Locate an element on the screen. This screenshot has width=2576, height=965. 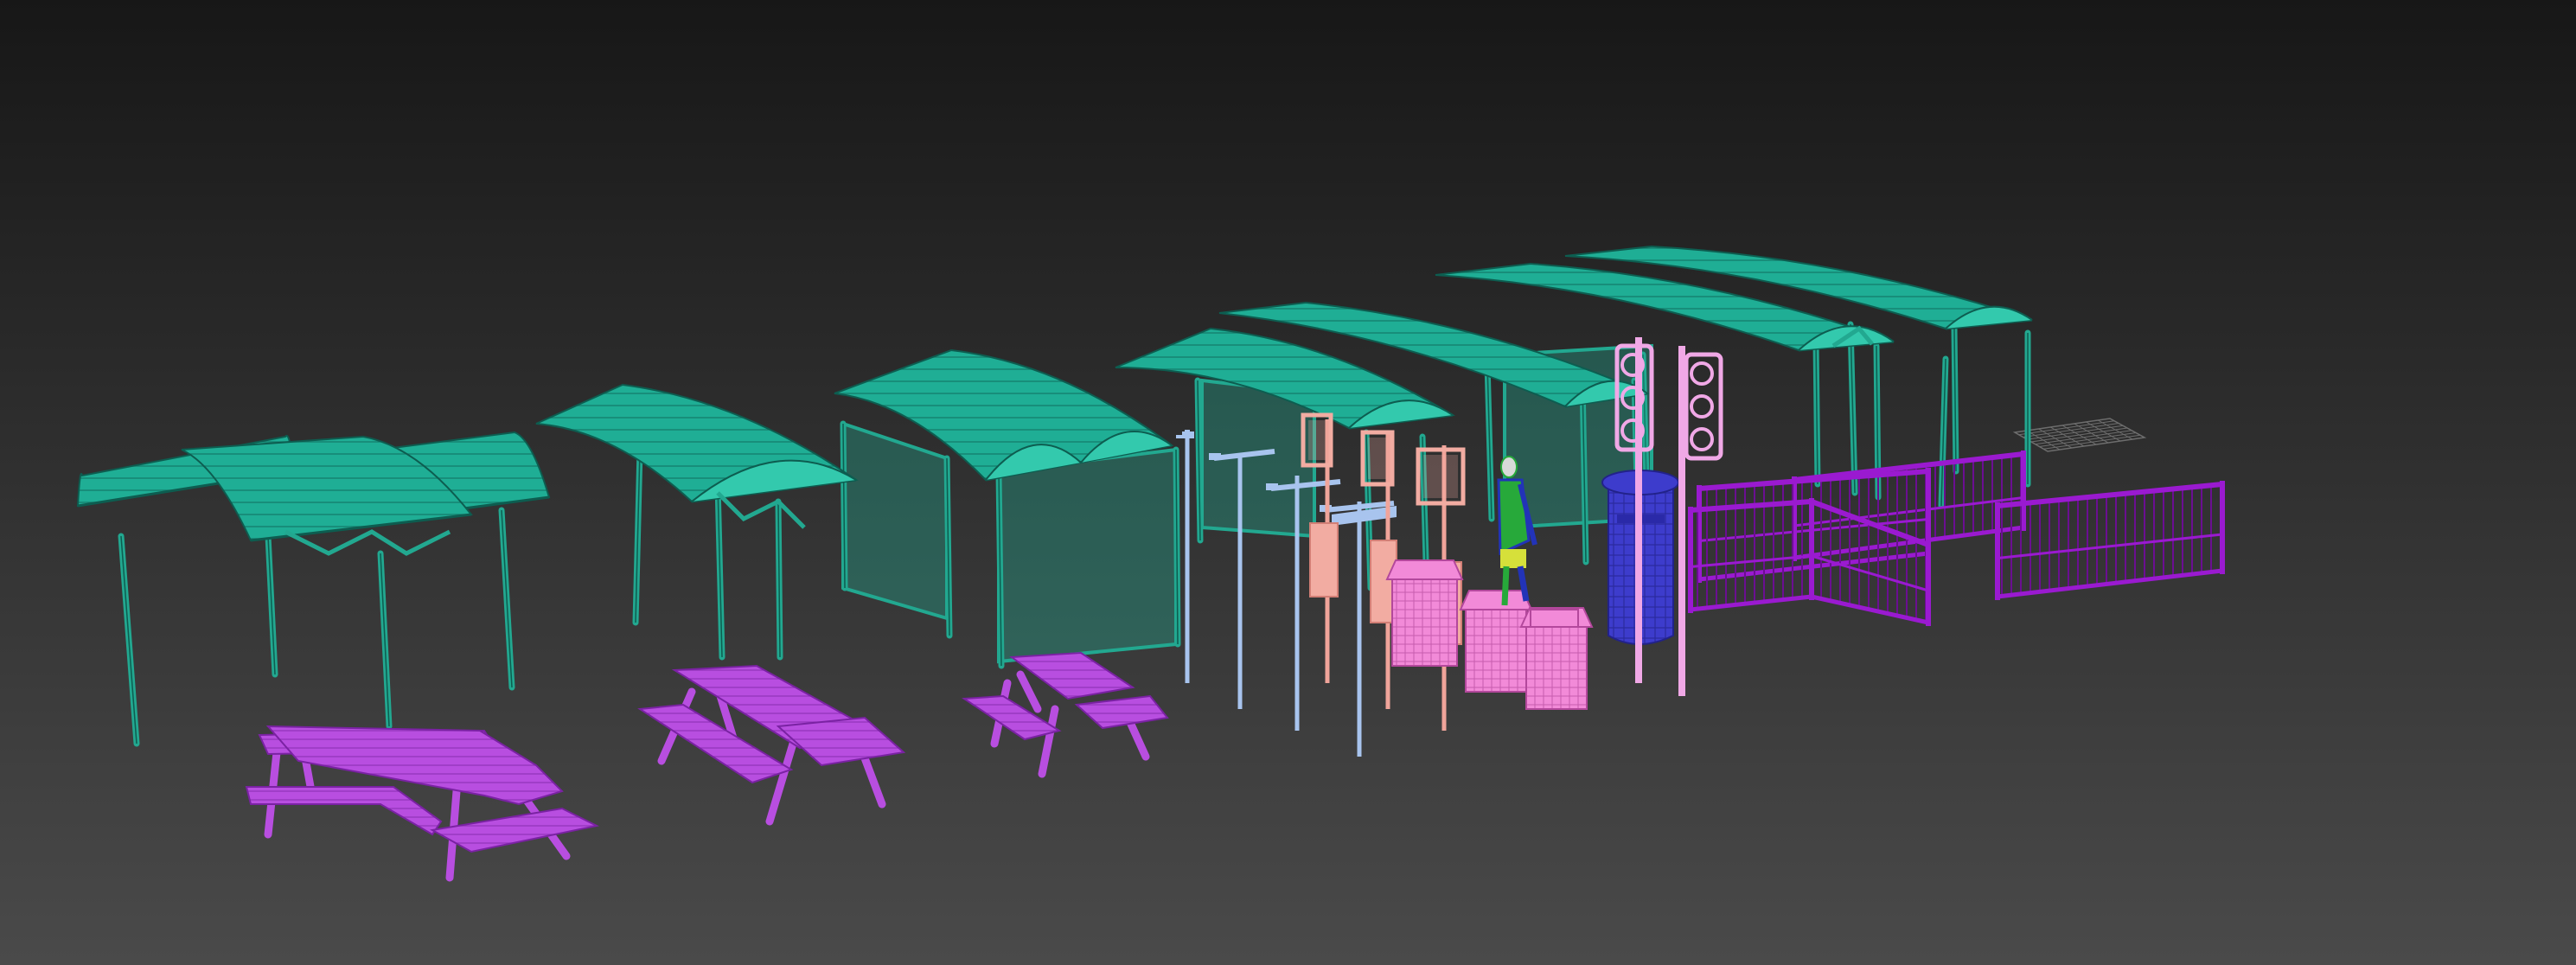
sign-pole-1-face is located at coordinates (1317, 440).